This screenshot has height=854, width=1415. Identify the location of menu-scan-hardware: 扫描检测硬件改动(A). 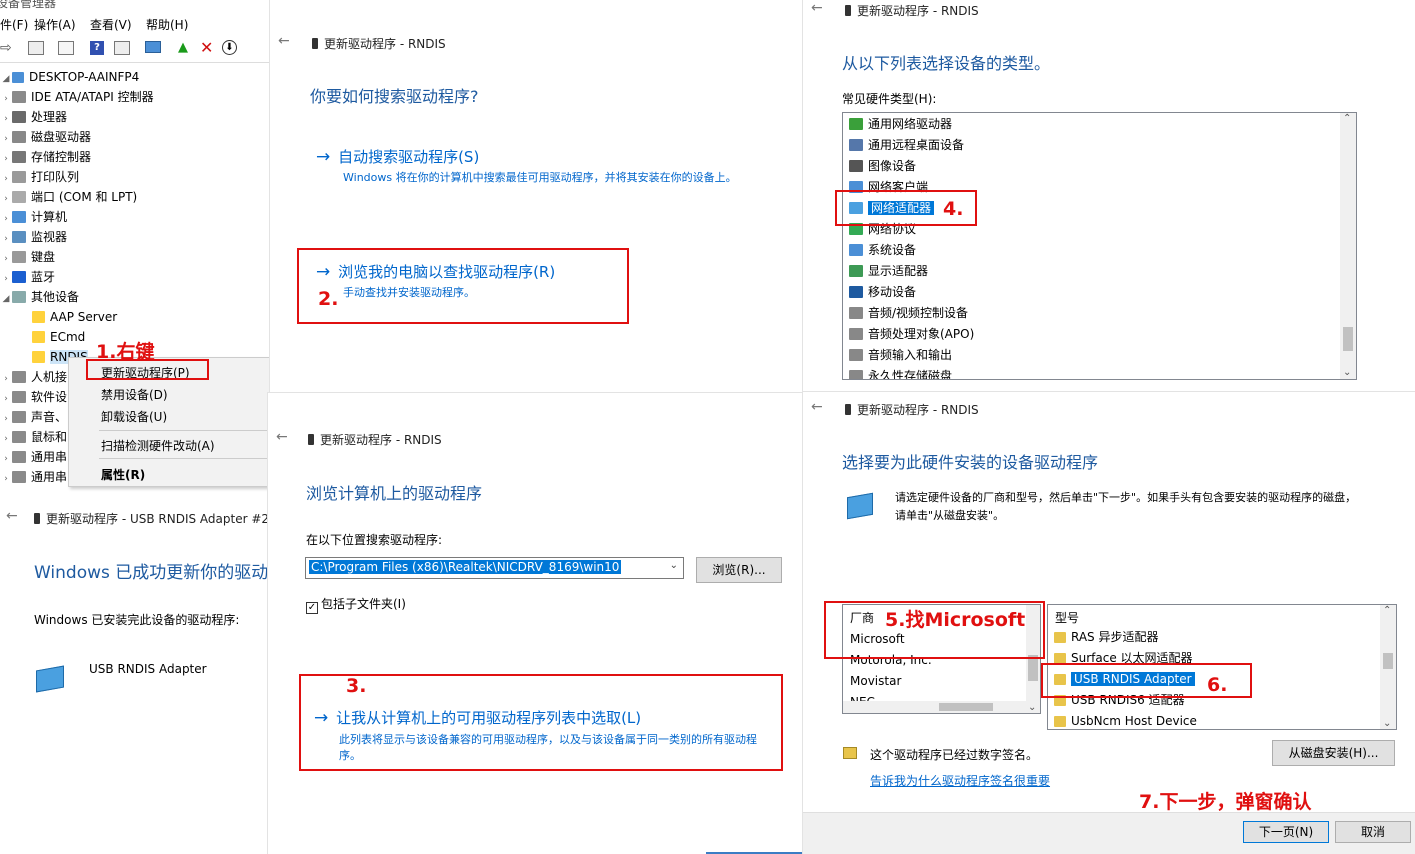
(158, 445).